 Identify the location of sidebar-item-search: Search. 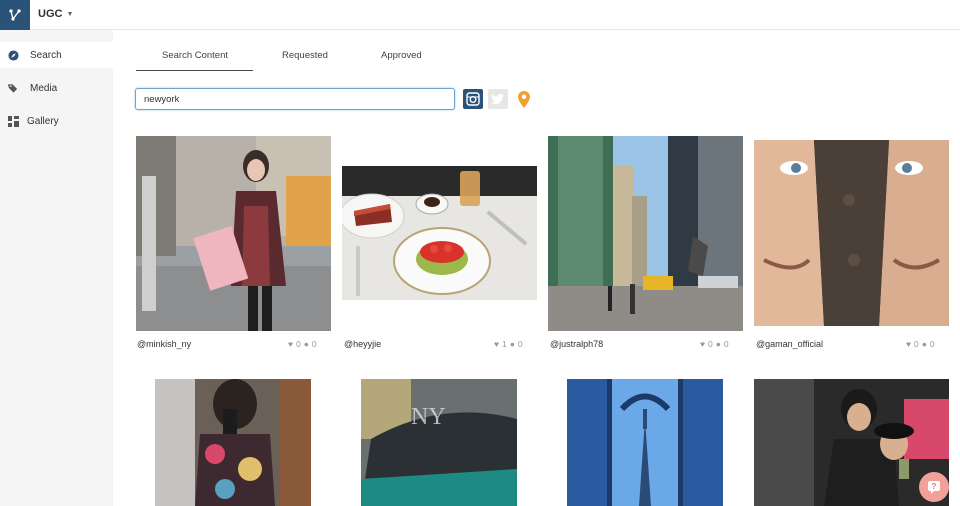
(56, 55).